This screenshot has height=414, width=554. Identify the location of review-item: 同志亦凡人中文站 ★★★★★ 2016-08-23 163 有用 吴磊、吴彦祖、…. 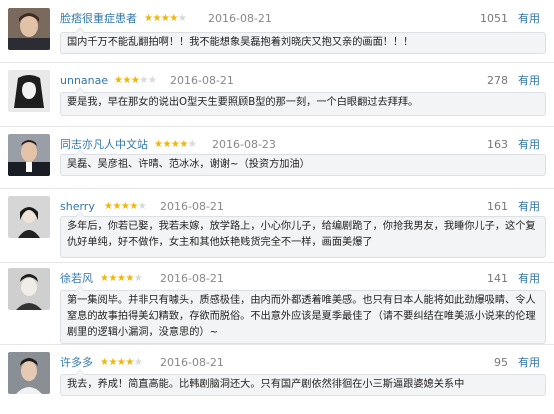
(277, 158).